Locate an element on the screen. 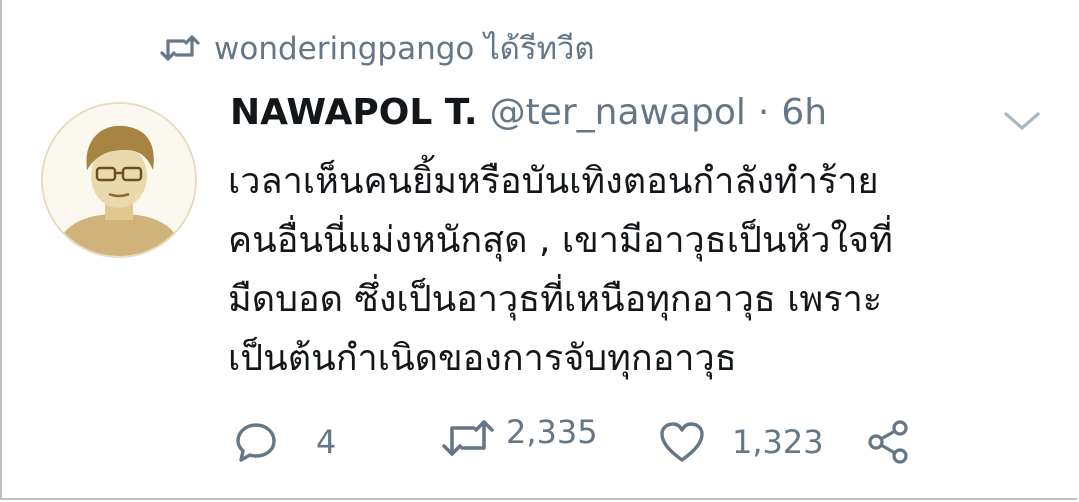 This screenshot has height=502, width=1079. retweet-count: 2,335 is located at coordinates (552, 432).